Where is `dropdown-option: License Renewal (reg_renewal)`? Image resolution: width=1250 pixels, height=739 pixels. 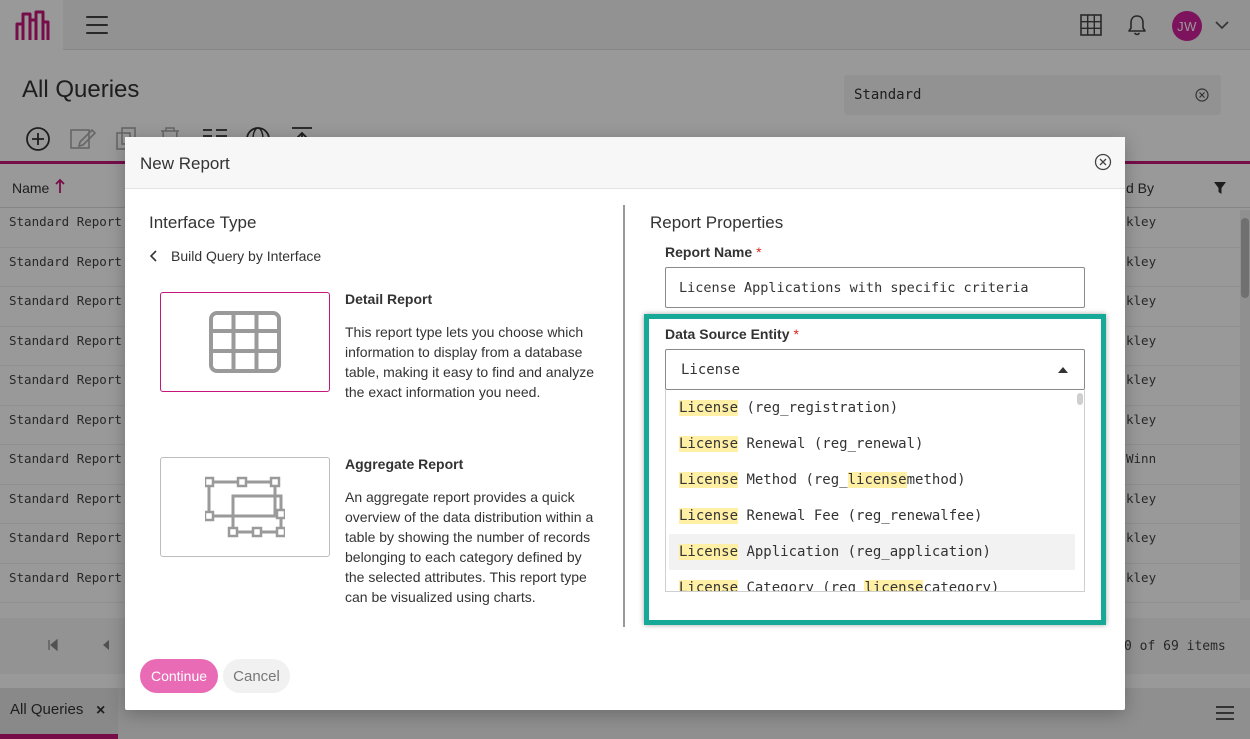
dropdown-option: License Renewal (reg_renewal) is located at coordinates (872, 444).